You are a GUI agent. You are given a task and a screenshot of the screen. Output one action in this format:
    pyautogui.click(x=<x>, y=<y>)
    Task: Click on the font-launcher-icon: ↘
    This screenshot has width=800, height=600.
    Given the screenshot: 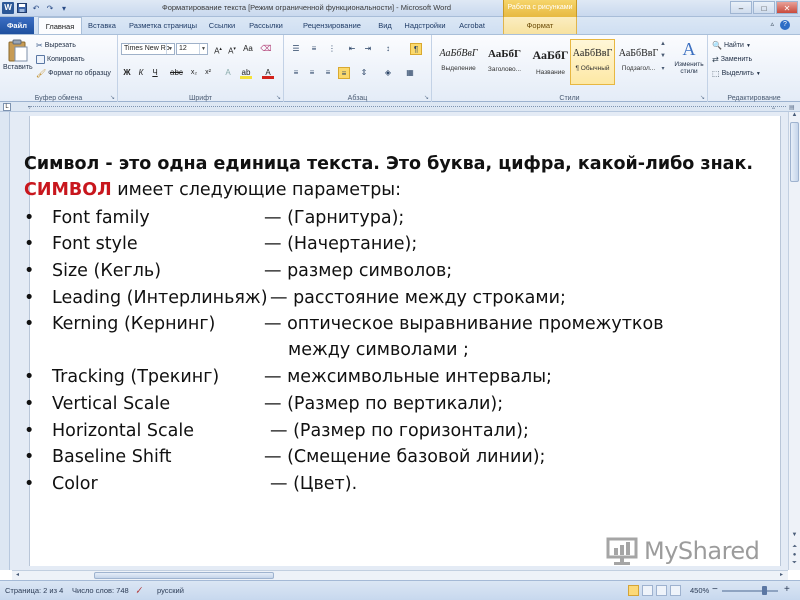 What is the action you would take?
    pyautogui.click(x=278, y=97)
    